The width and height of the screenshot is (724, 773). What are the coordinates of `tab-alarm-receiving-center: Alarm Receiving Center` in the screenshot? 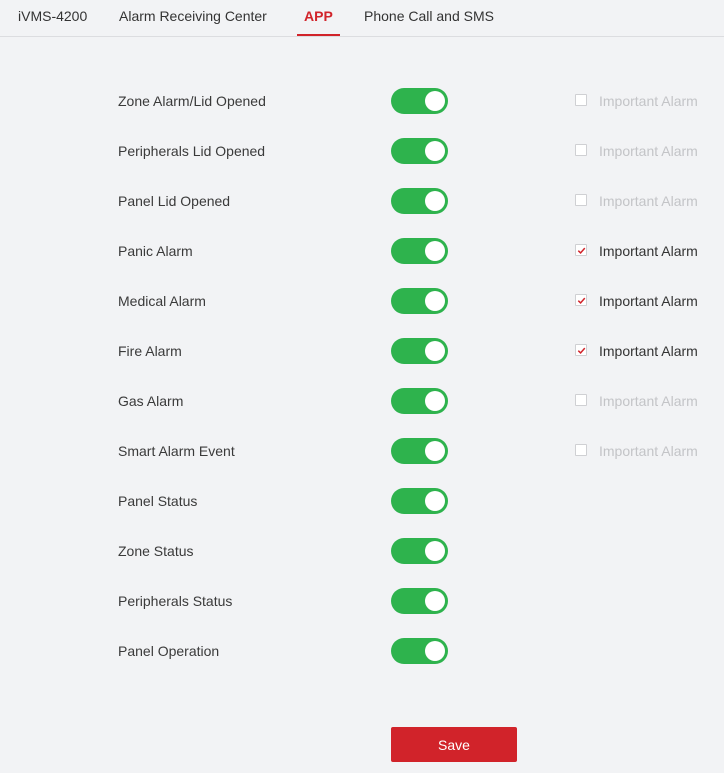 It's located at (193, 21).